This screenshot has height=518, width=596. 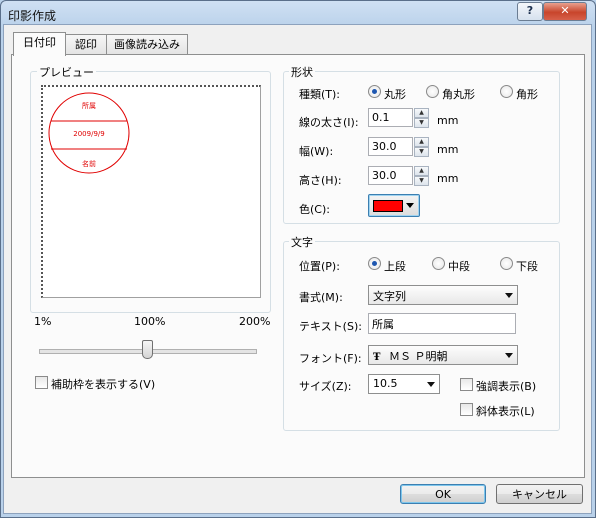 What do you see at coordinates (86, 44) in the screenshot?
I see `tab-approval-stamp: 認印` at bounding box center [86, 44].